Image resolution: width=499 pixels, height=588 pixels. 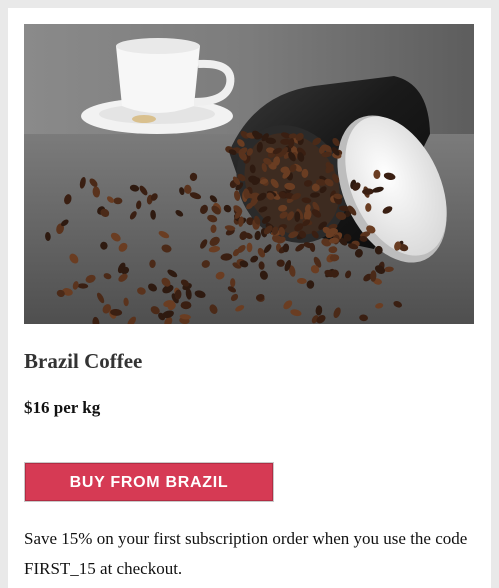 What do you see at coordinates (149, 482) in the screenshot?
I see `buy-button: BUY FROM BRAZIL` at bounding box center [149, 482].